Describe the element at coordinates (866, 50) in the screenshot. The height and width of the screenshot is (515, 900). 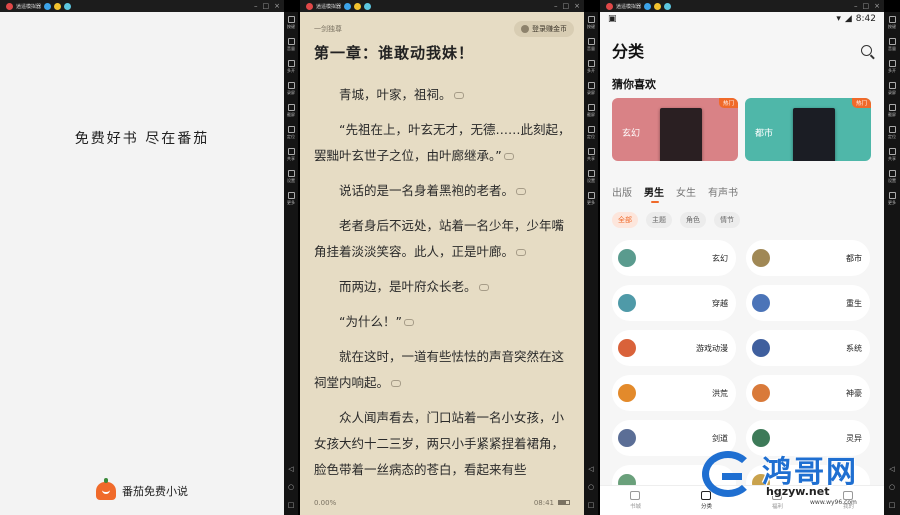
I see `search-icon` at that location.